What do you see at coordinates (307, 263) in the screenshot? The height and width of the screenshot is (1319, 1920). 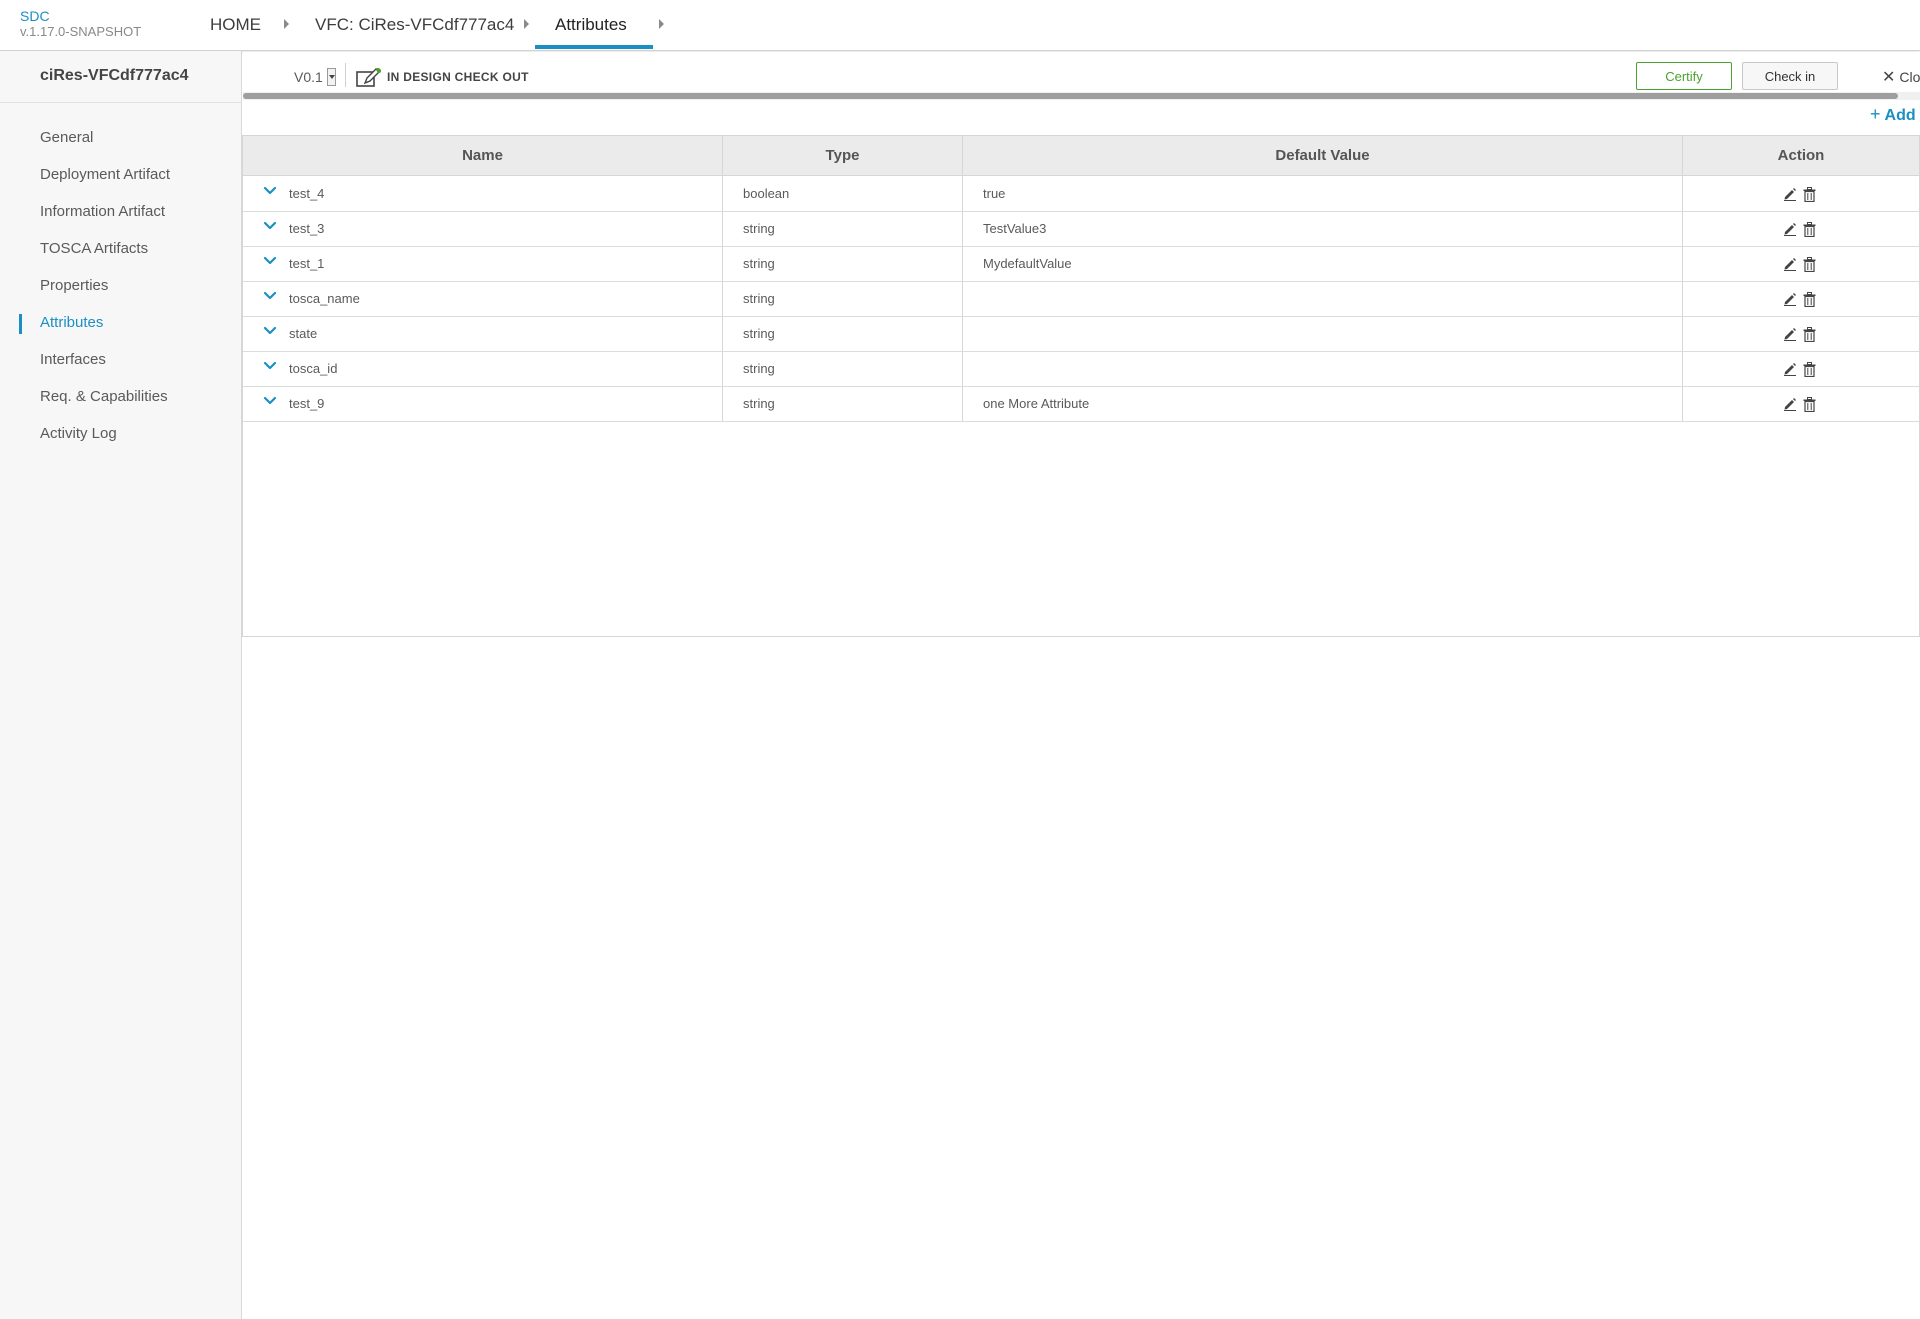 I see `attribute-name: test_1` at bounding box center [307, 263].